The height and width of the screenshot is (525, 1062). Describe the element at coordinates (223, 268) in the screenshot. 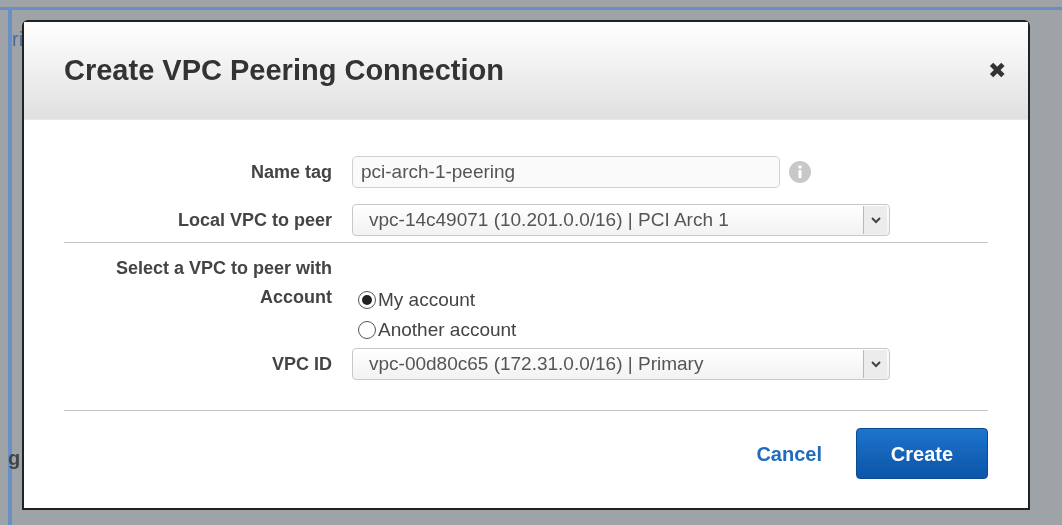

I see `field-label: Select a VPC to peer with` at that location.